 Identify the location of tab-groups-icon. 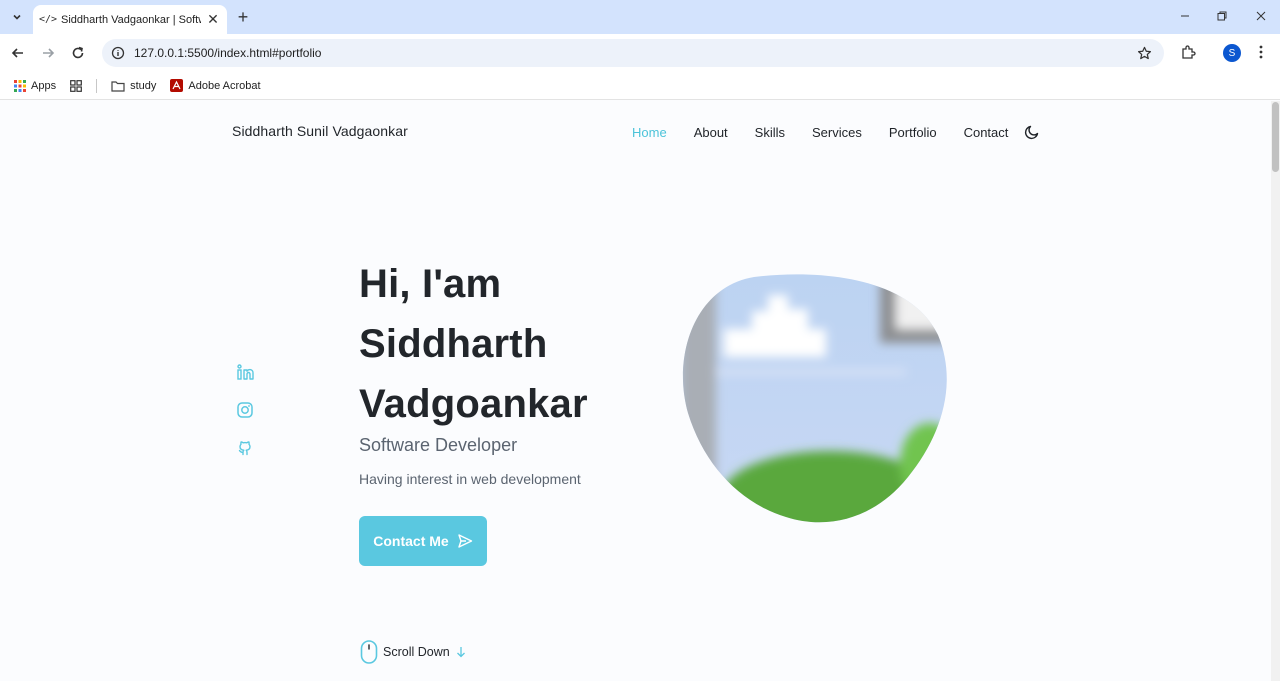
(76, 85).